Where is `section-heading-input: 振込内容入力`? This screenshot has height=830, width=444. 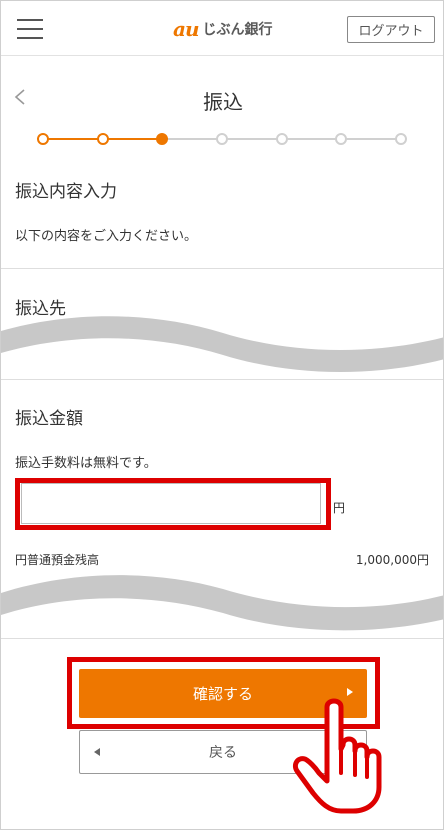
section-heading-input: 振込内容入力 is located at coordinates (66, 192).